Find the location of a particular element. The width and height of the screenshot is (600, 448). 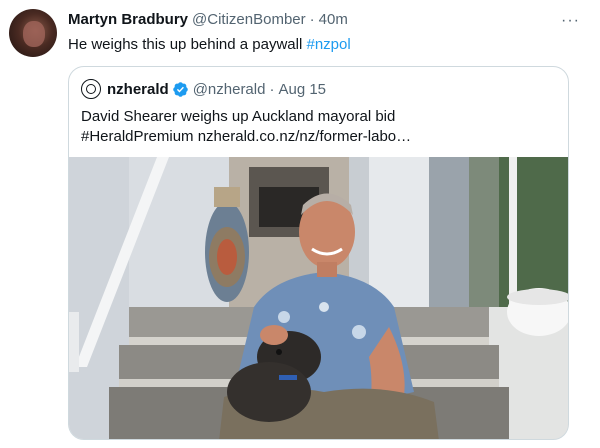

nzherald-logo-icon is located at coordinates (91, 89).